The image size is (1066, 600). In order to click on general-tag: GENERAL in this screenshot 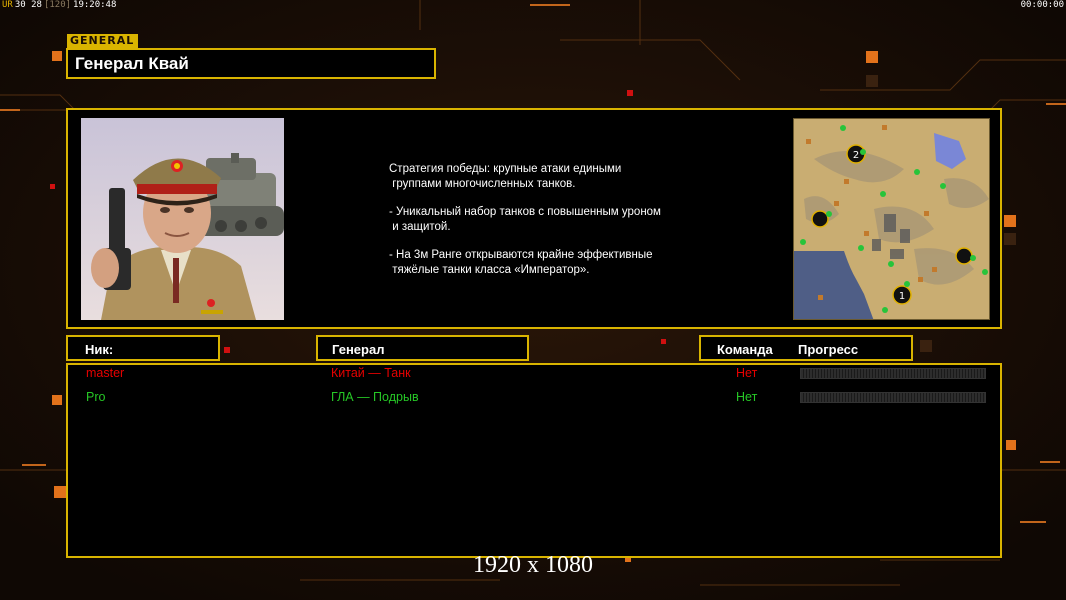, I will do `click(102, 41)`.